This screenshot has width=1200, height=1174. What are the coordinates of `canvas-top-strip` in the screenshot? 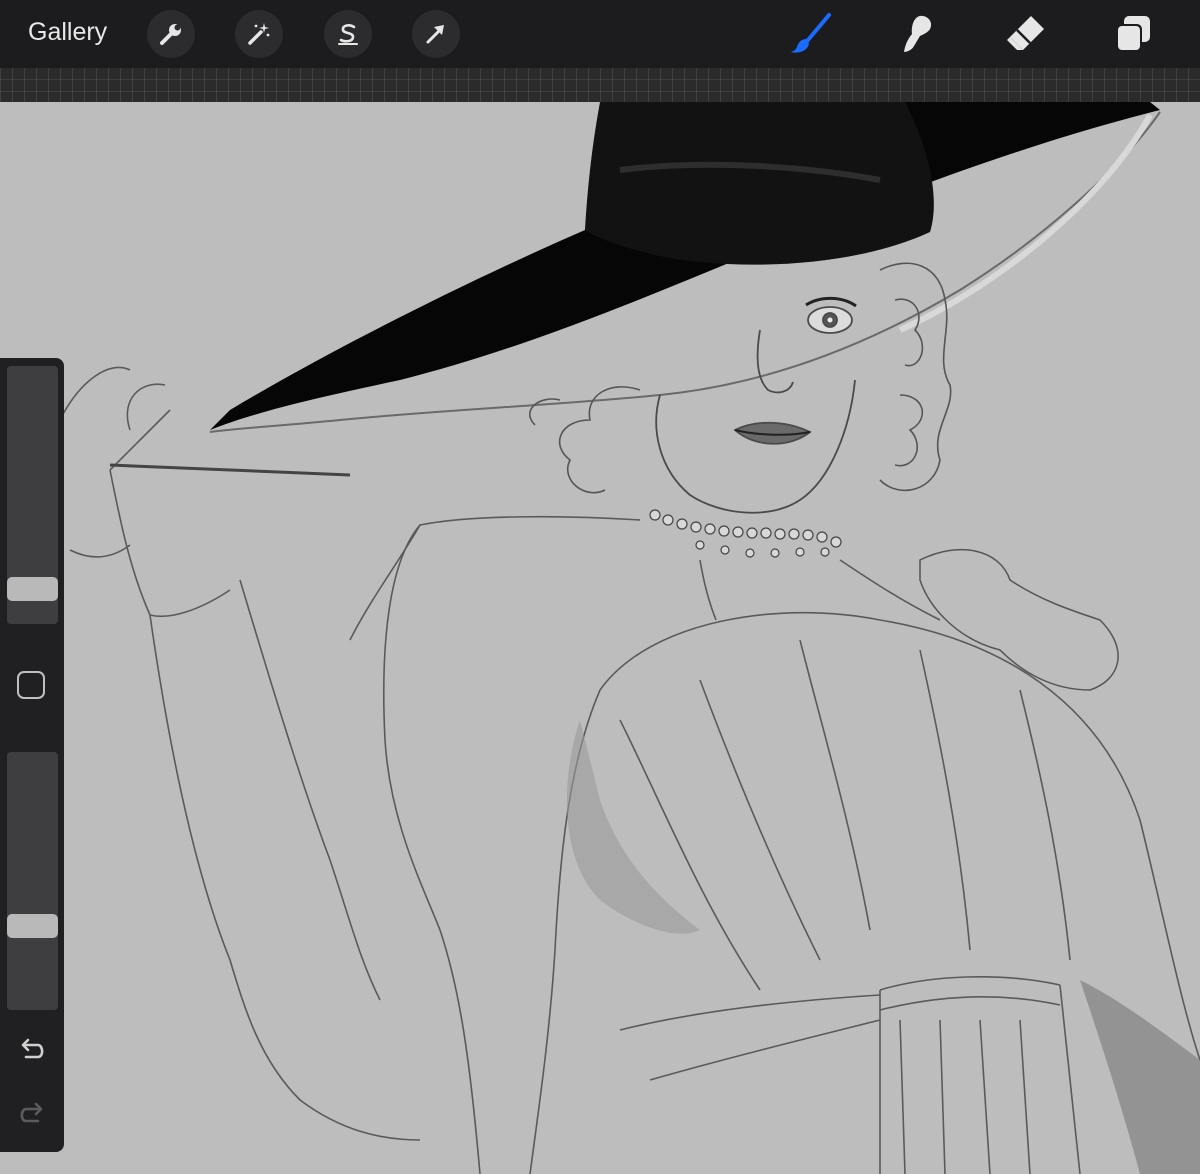 It's located at (600, 86).